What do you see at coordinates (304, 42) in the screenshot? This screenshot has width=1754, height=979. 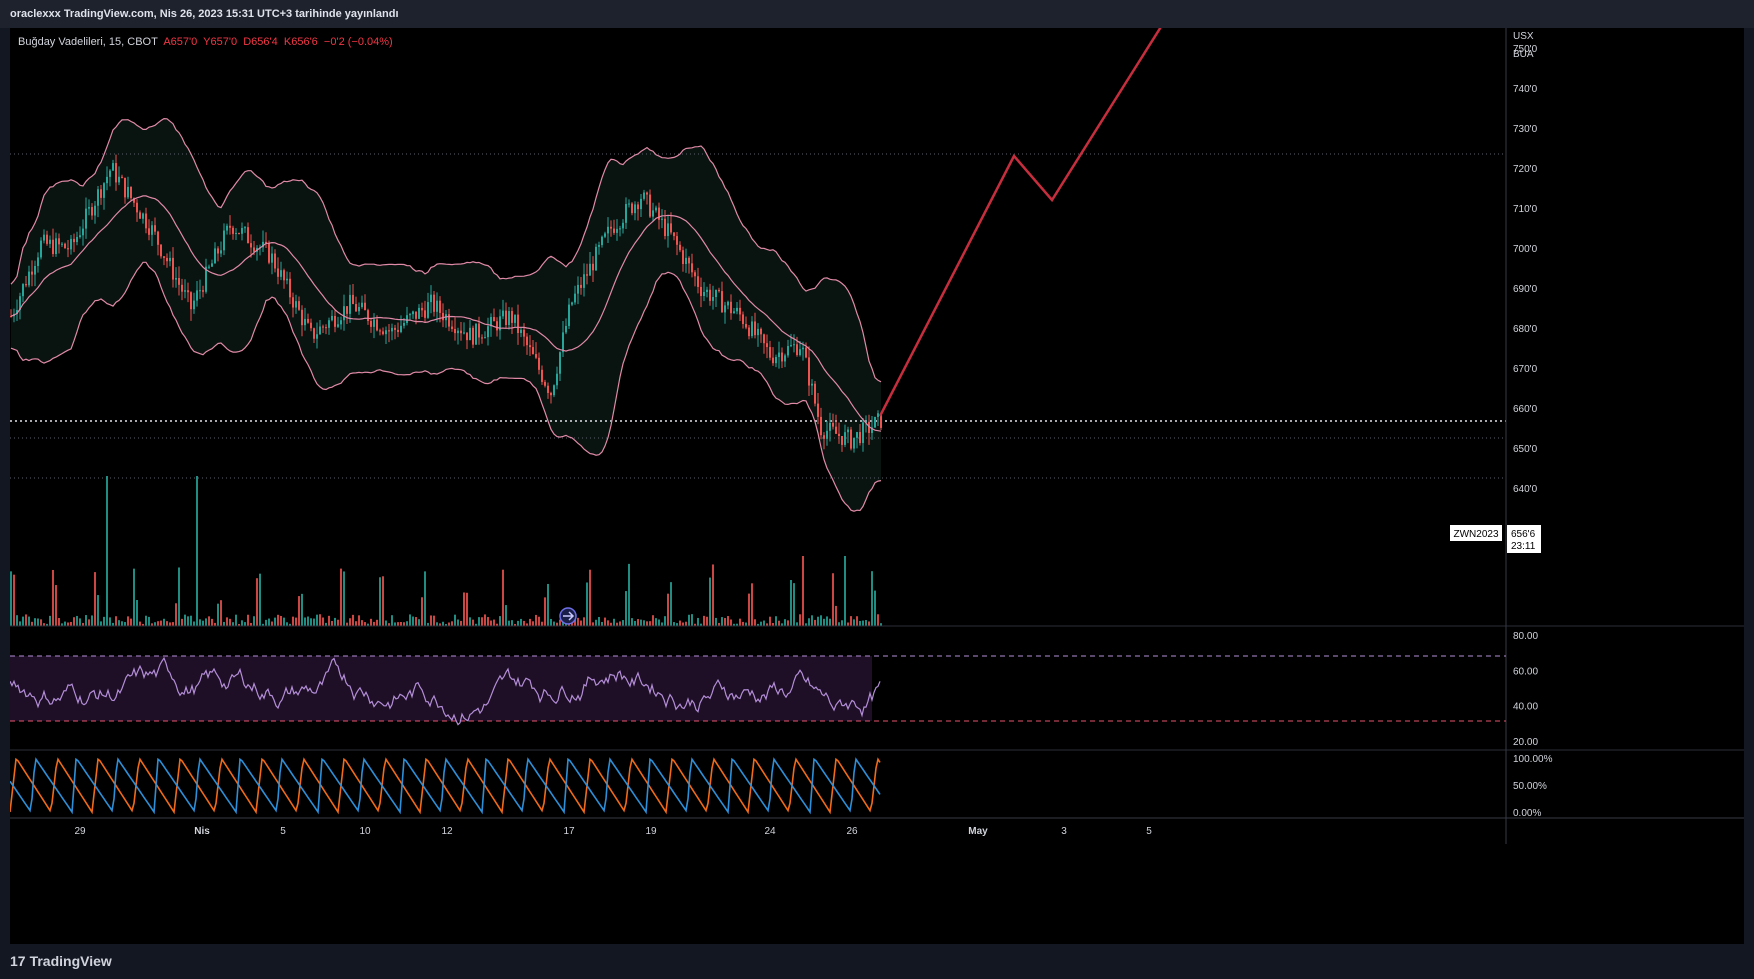 I see `legend-close: 656'6` at bounding box center [304, 42].